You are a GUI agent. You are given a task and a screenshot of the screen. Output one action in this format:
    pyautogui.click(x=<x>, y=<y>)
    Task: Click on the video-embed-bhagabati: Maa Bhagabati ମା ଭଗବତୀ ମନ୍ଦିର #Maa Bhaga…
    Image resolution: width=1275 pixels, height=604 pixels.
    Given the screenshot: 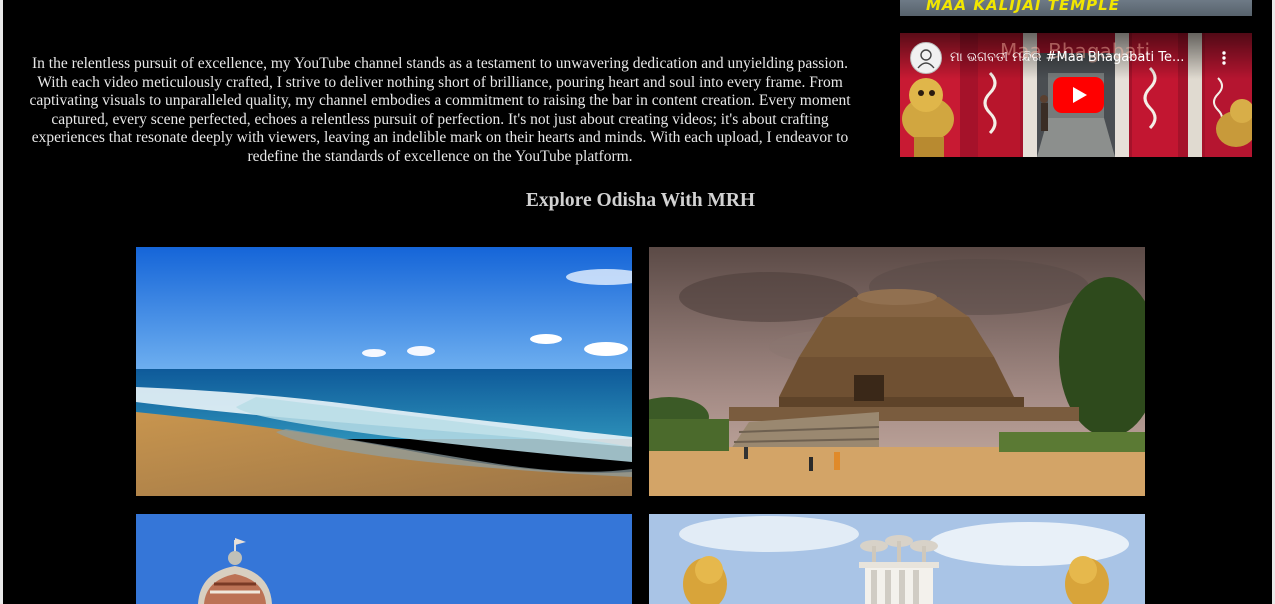 What is the action you would take?
    pyautogui.click(x=1076, y=95)
    